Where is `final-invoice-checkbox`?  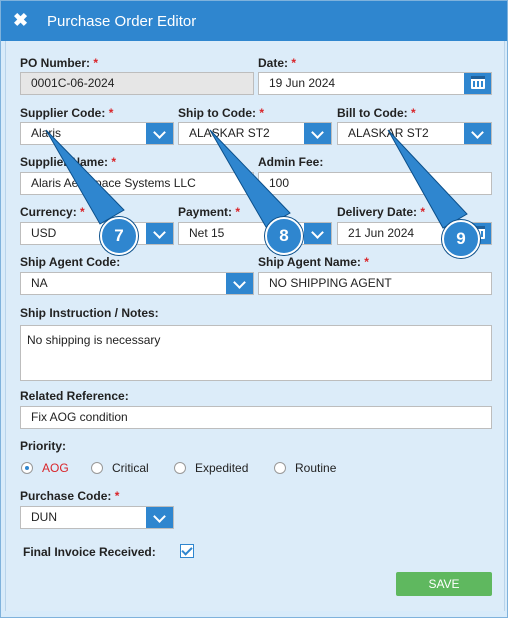
final-invoice-checkbox is located at coordinates (187, 551).